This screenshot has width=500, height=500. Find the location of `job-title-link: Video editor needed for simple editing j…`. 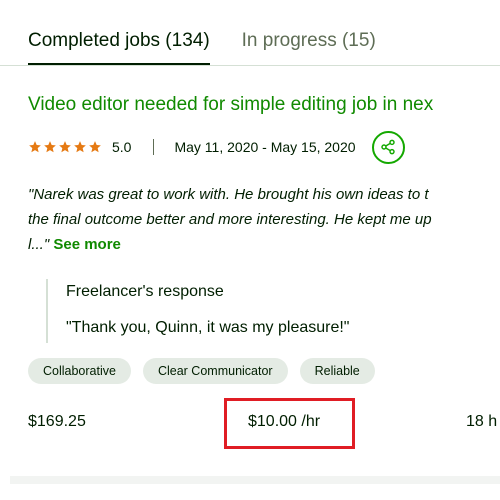

job-title-link: Video editor needed for simple editing j… is located at coordinates (230, 105).